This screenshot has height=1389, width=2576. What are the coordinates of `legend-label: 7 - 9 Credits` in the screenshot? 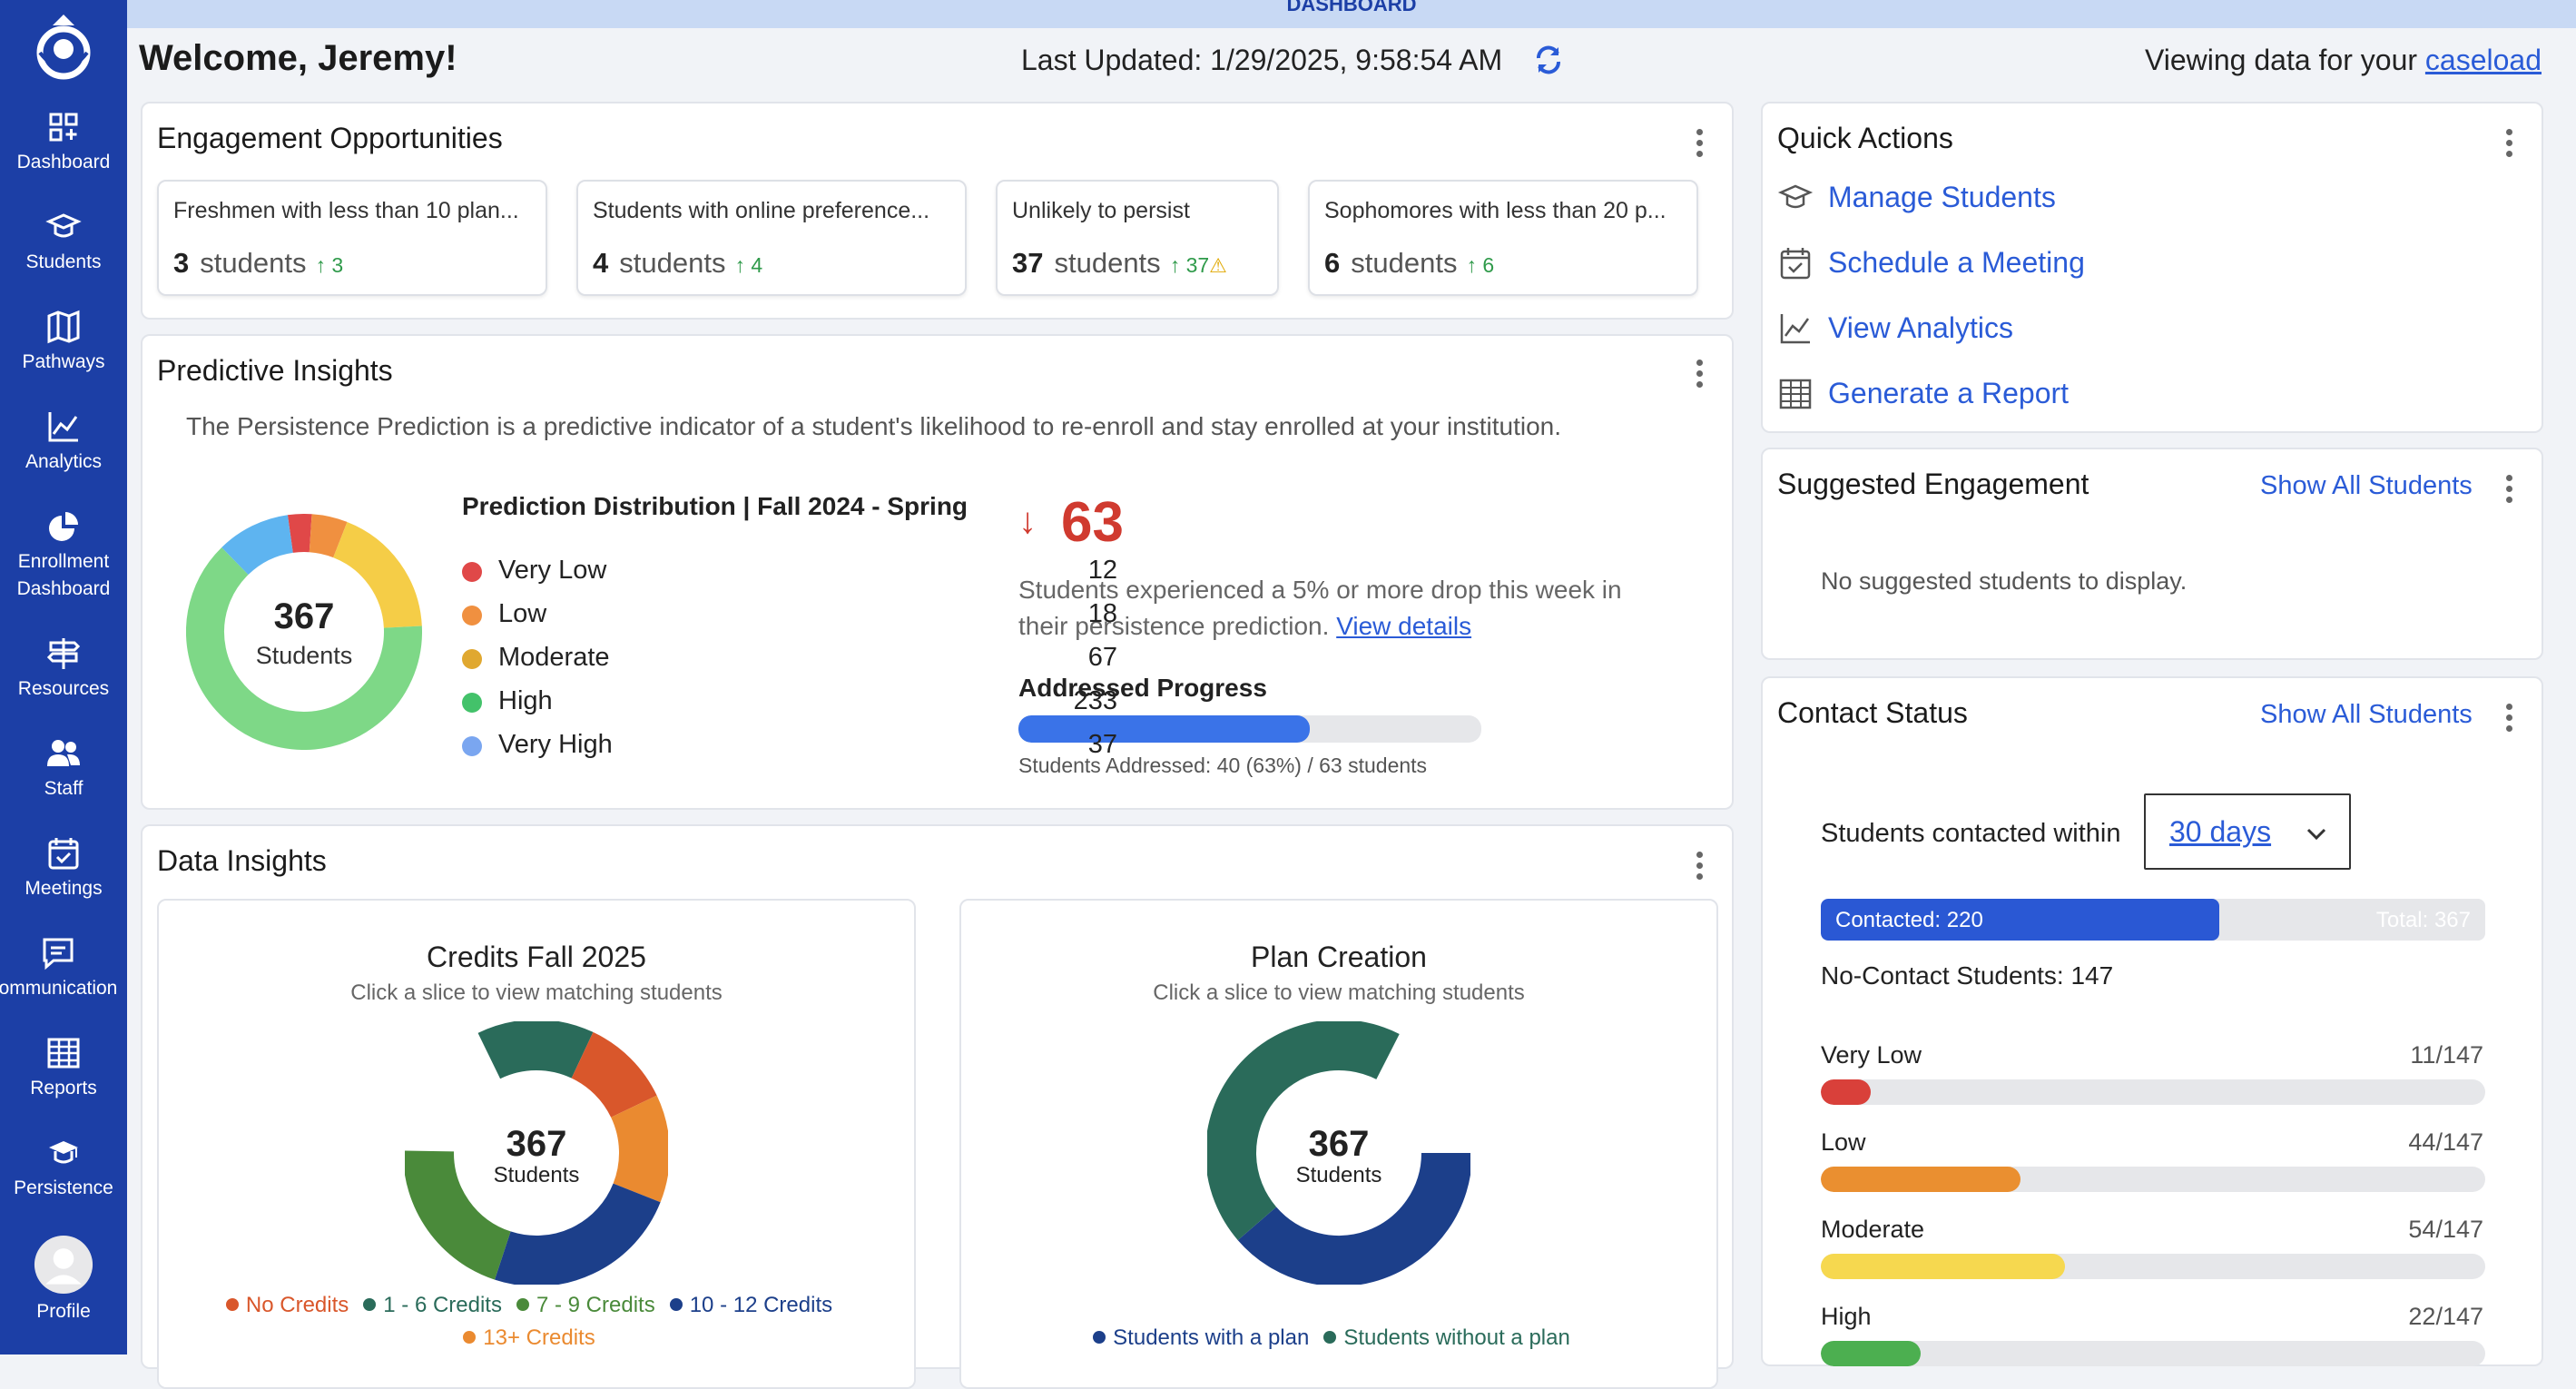 It's located at (595, 1305).